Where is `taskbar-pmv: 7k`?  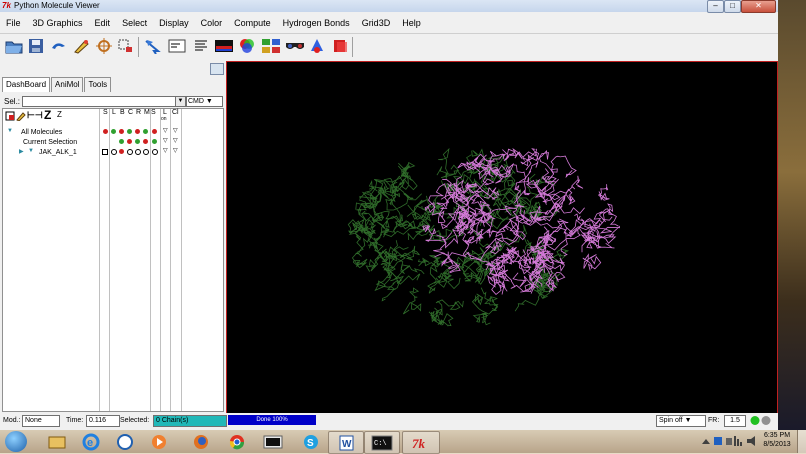 taskbar-pmv: 7k is located at coordinates (421, 442).